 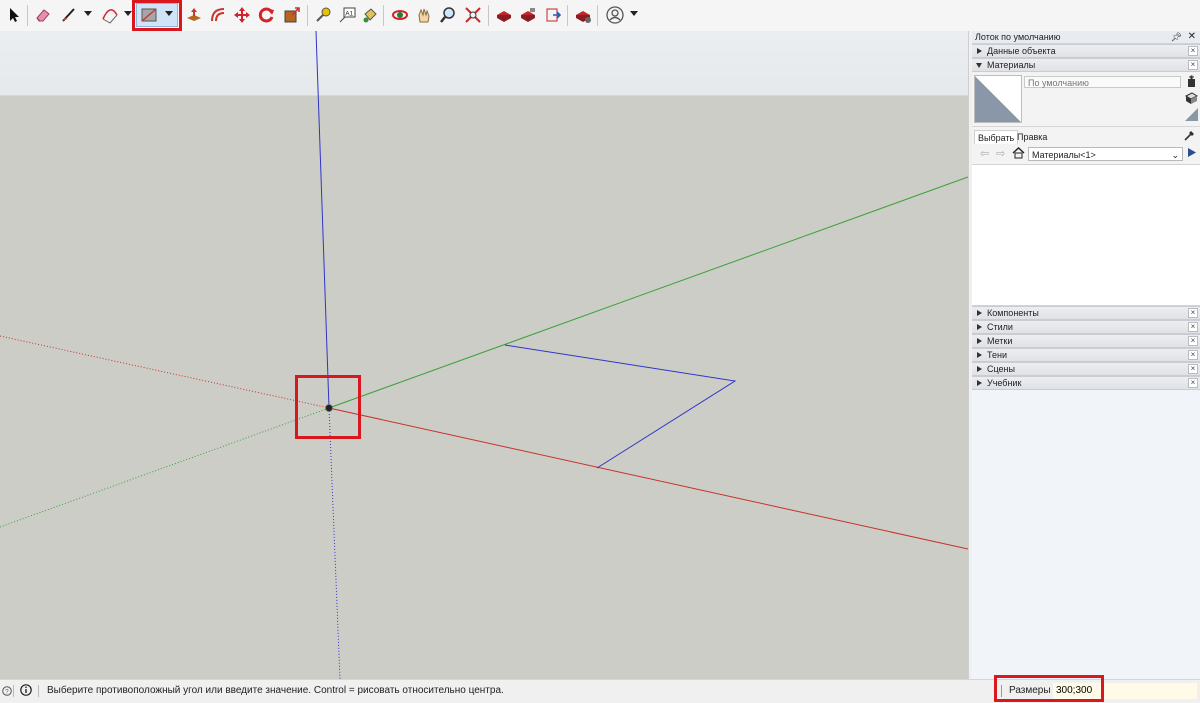 What do you see at coordinates (88, 13) in the screenshot?
I see `line-tool-dropdown` at bounding box center [88, 13].